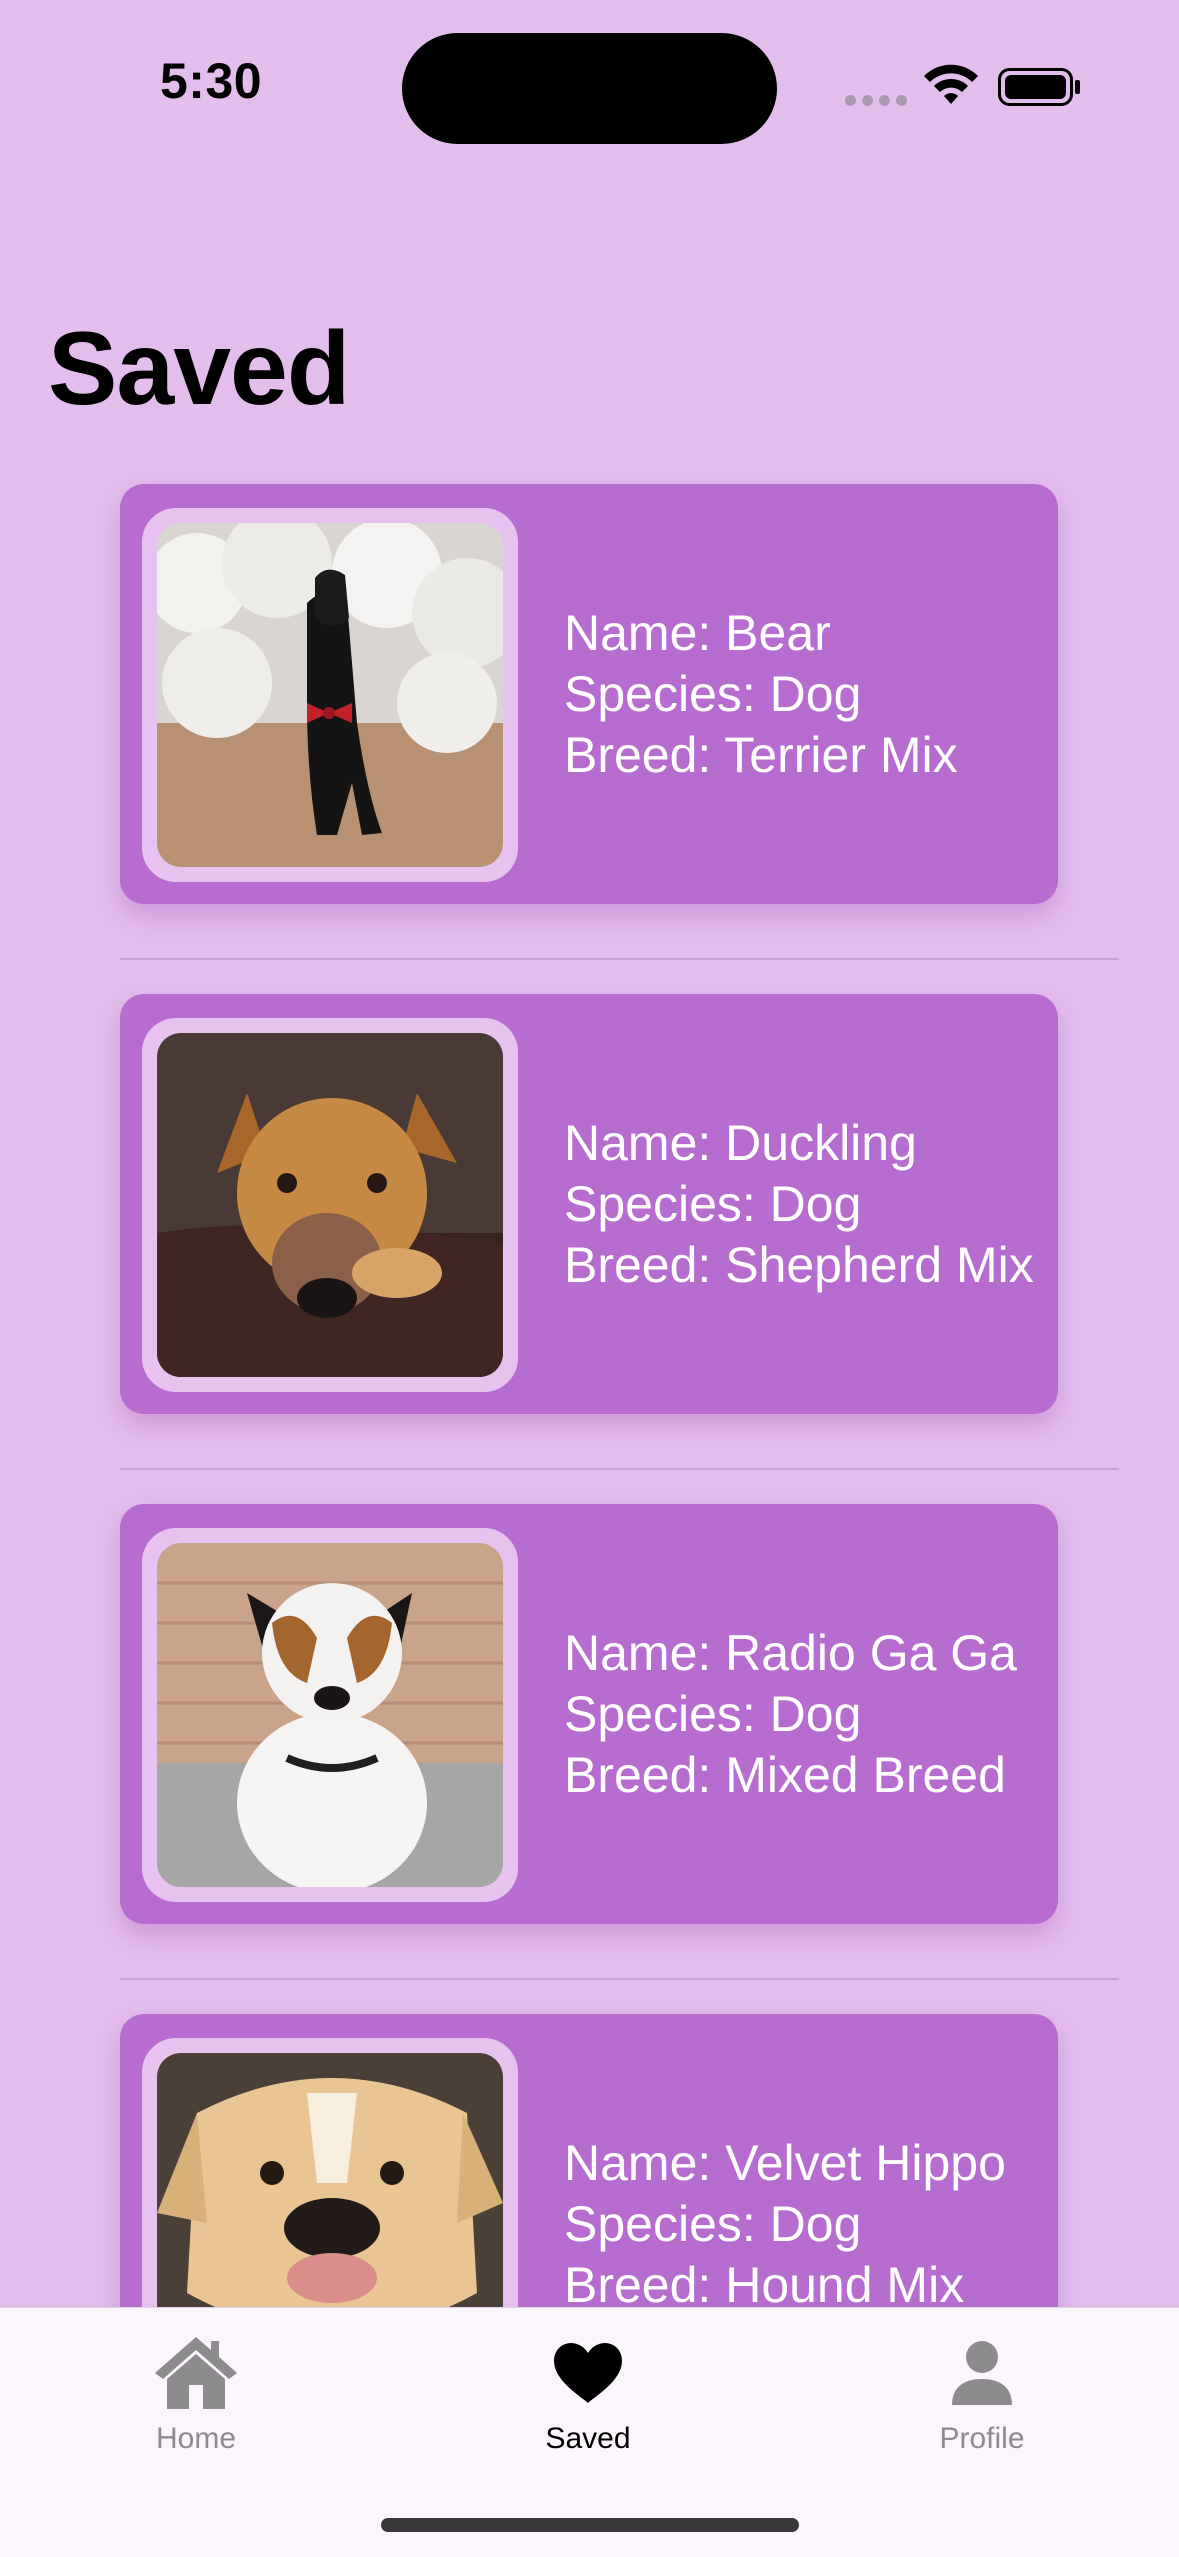  Describe the element at coordinates (199, 369) in the screenshot. I see `page-title: Saved` at that location.